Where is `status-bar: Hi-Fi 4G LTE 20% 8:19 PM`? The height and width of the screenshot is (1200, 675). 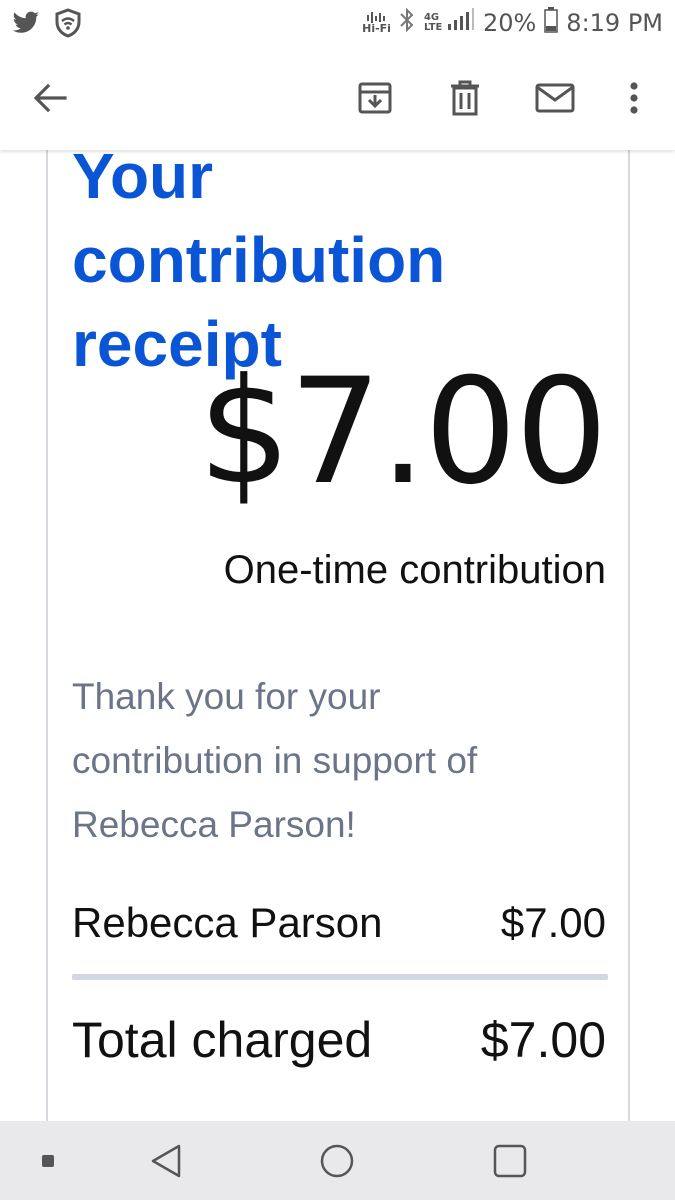
status-bar: Hi-Fi 4G LTE 20% 8:19 PM is located at coordinates (337, 23).